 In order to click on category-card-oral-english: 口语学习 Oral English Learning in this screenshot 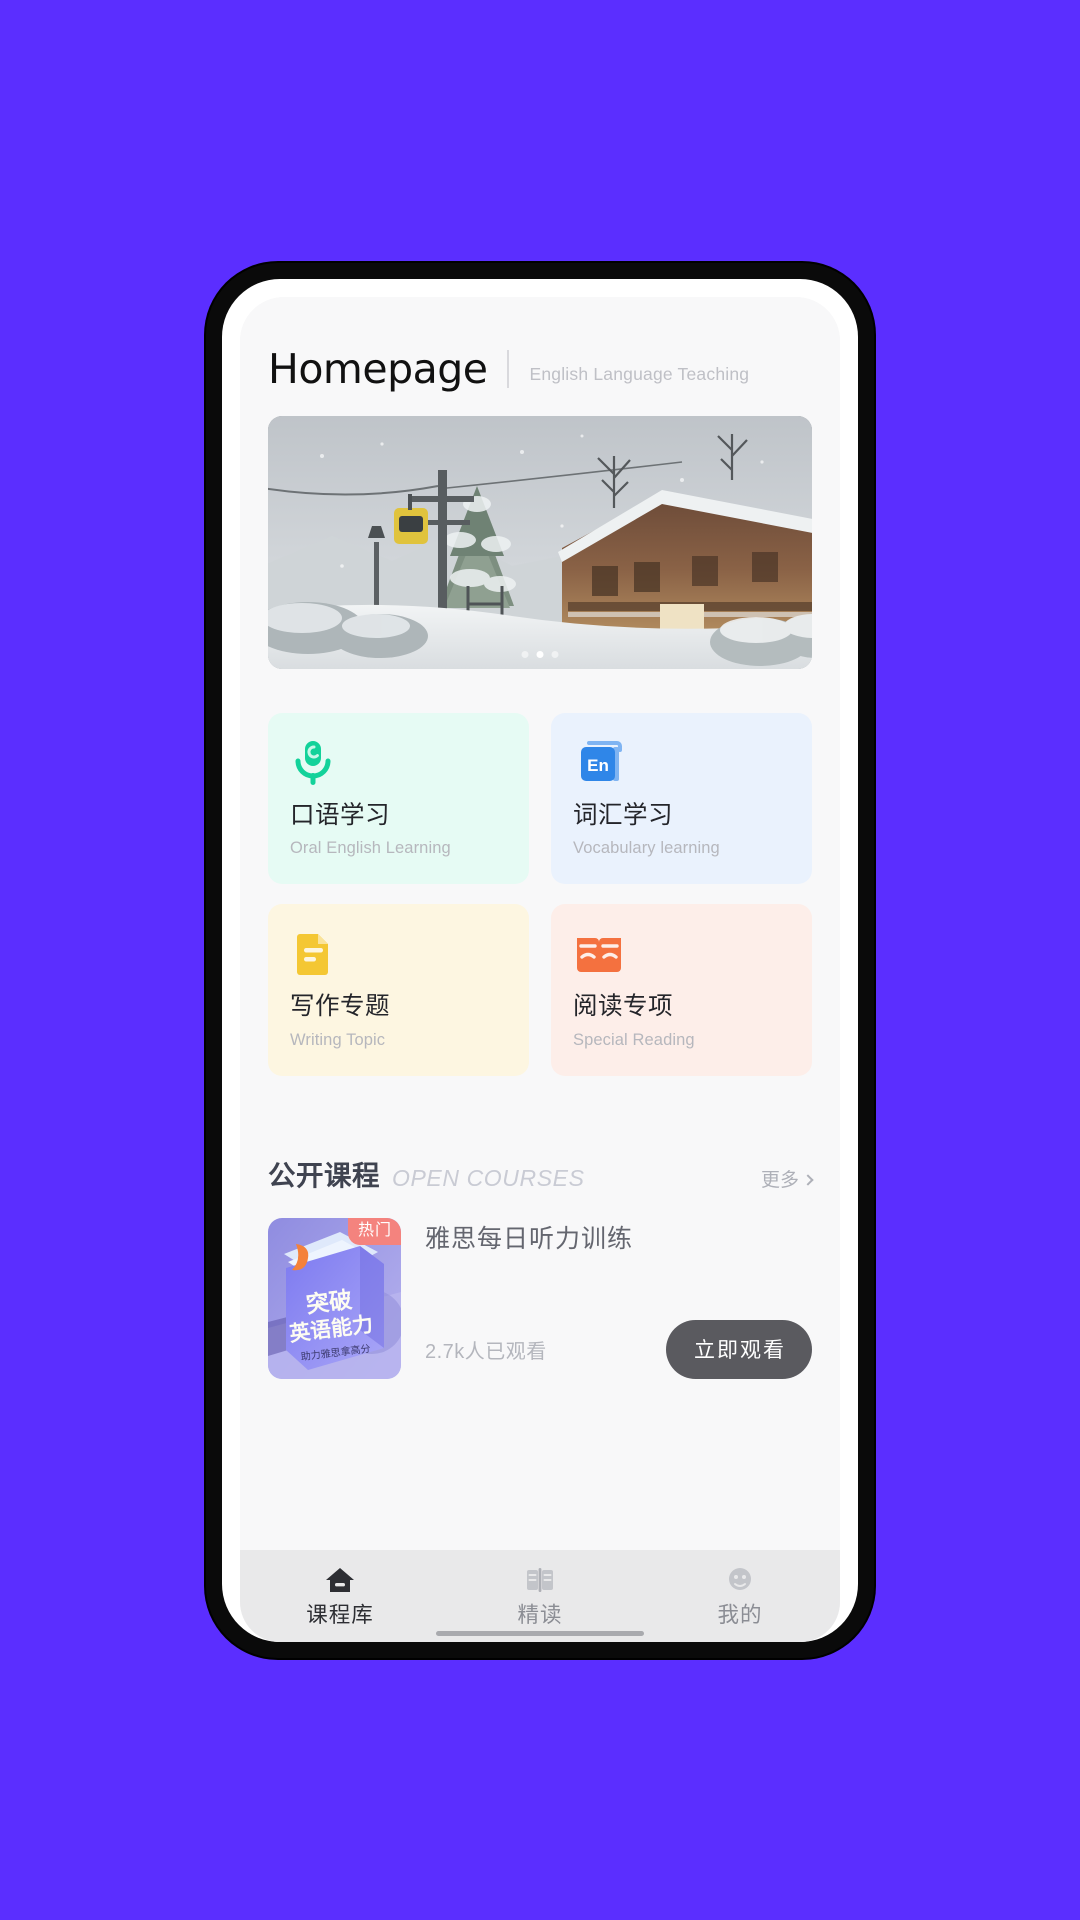, I will do `click(398, 798)`.